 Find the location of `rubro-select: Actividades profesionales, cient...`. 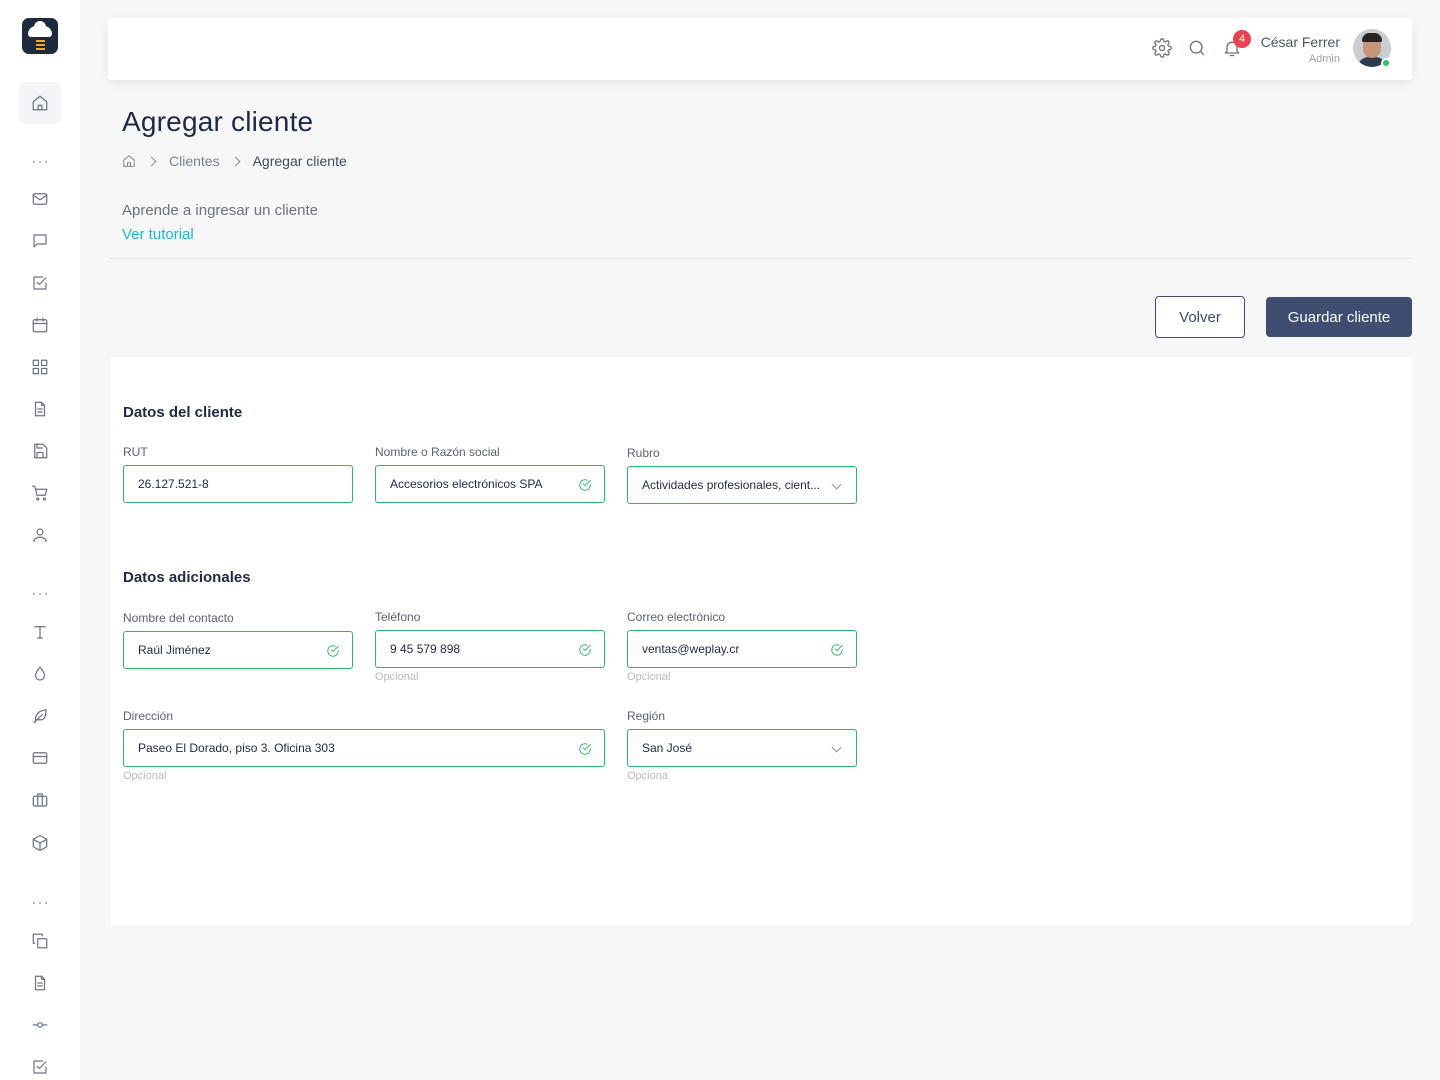

rubro-select: Actividades profesionales, cient... is located at coordinates (742, 485).